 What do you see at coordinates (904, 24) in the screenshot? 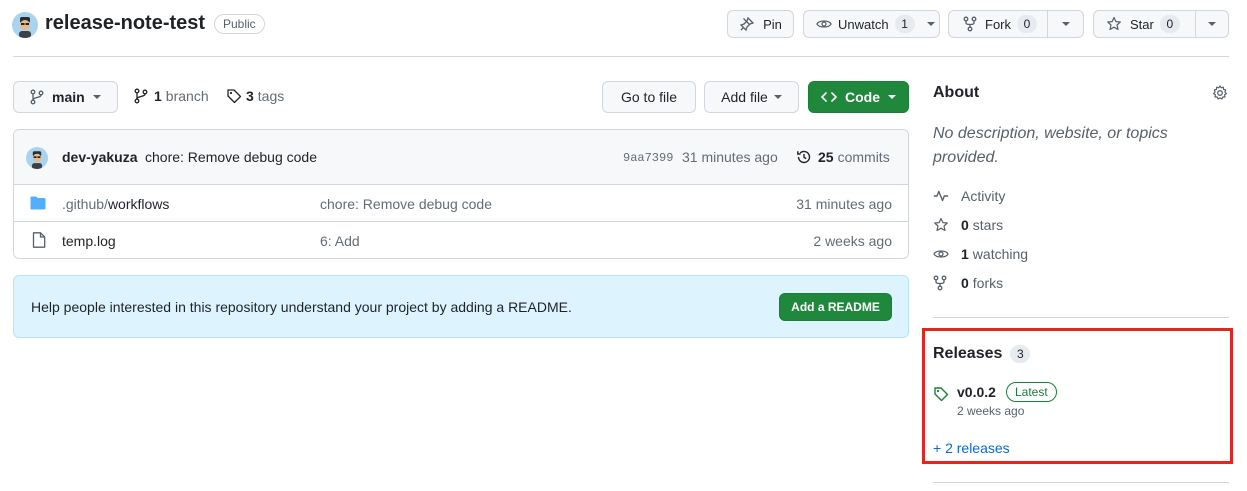
I see `watch-count: 1` at bounding box center [904, 24].